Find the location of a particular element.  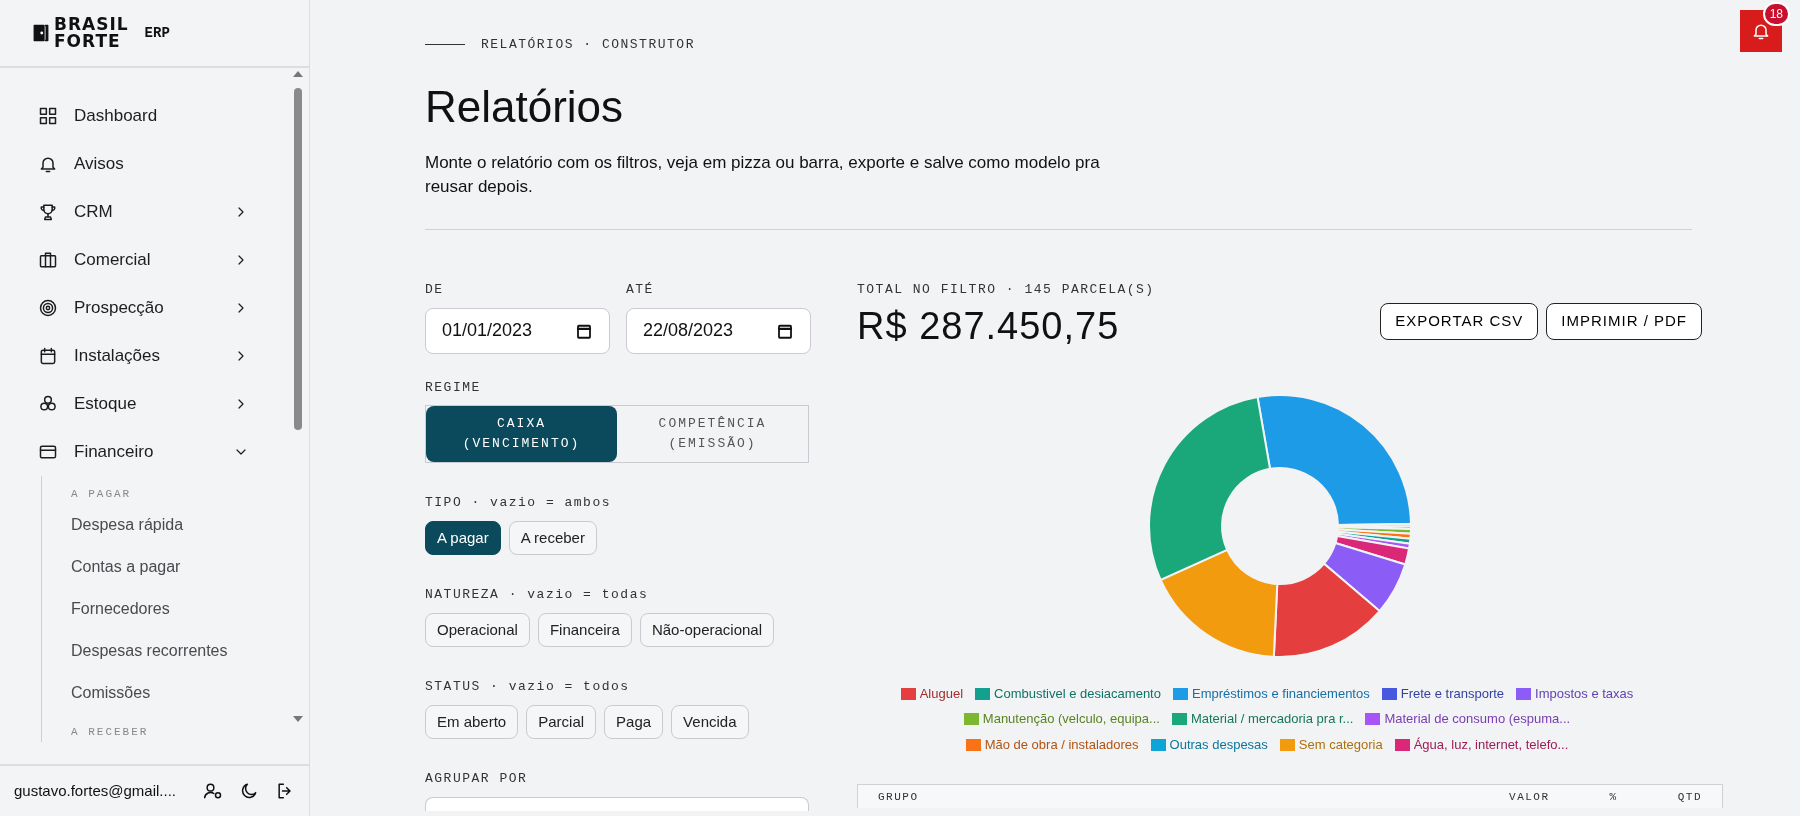

submenu-item: Comissões is located at coordinates (111, 693).